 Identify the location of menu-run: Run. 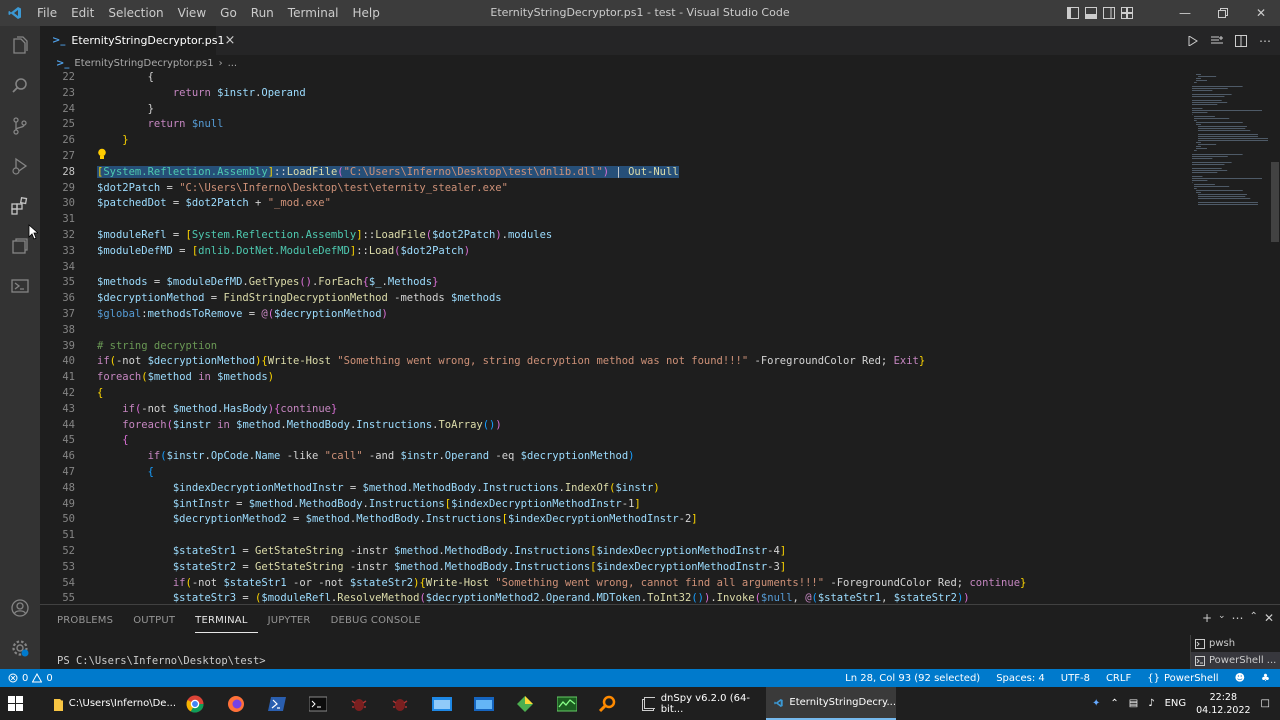
(262, 13).